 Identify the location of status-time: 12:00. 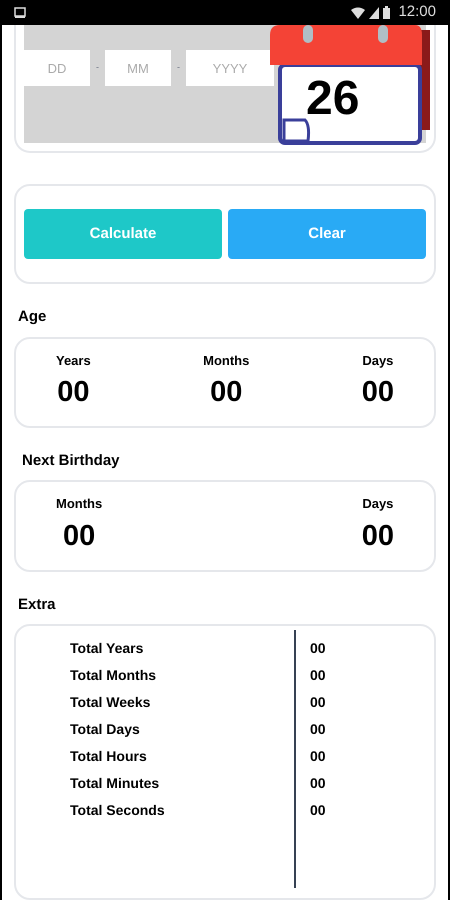
(417, 12).